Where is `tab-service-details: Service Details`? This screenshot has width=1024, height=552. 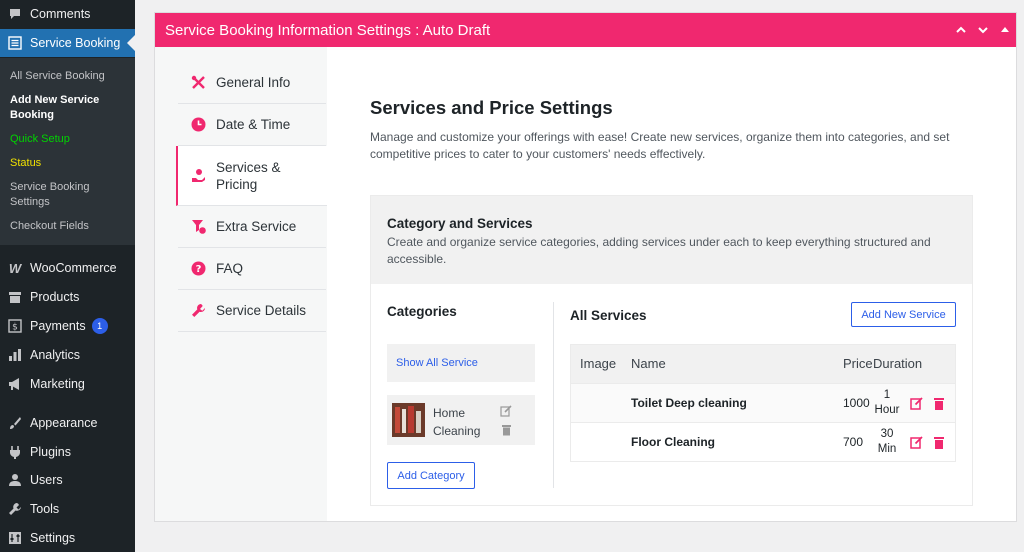
tab-service-details: Service Details is located at coordinates (252, 311).